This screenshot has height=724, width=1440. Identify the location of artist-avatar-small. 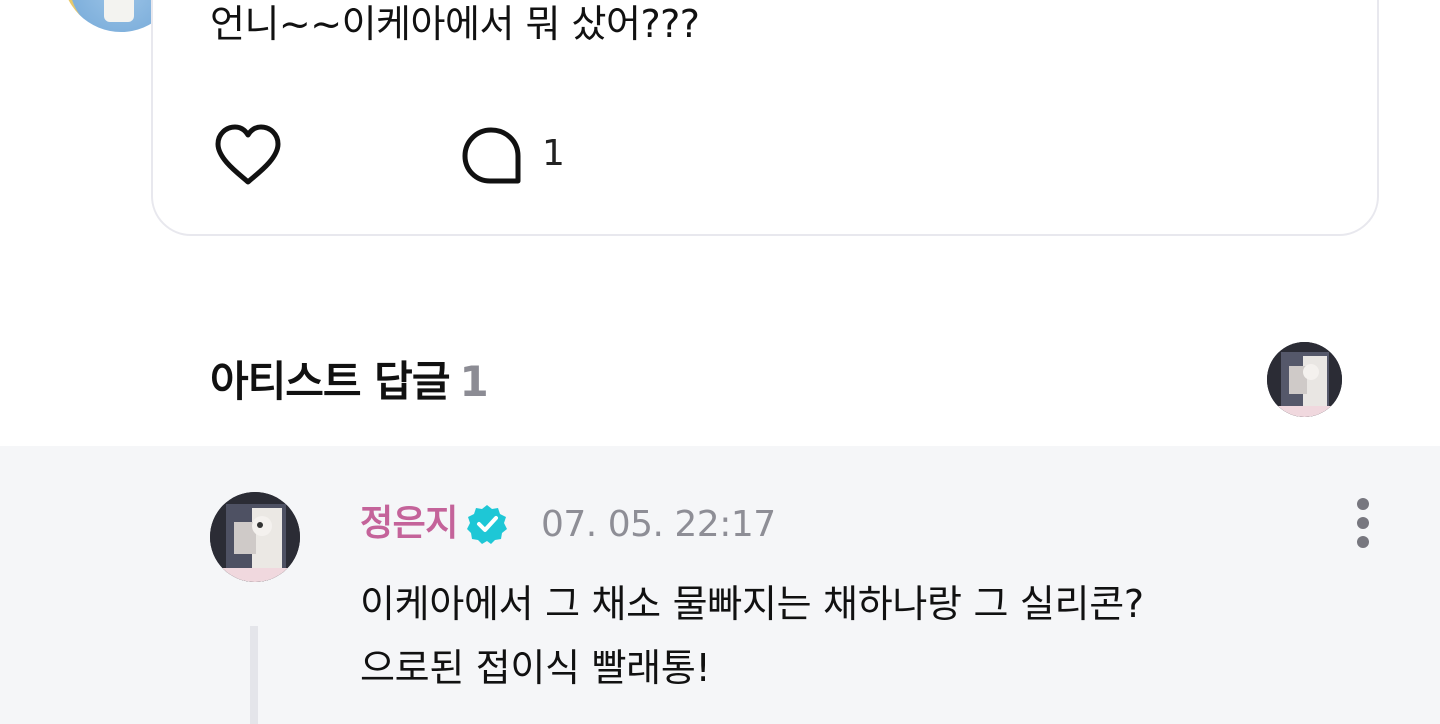
(1304, 379).